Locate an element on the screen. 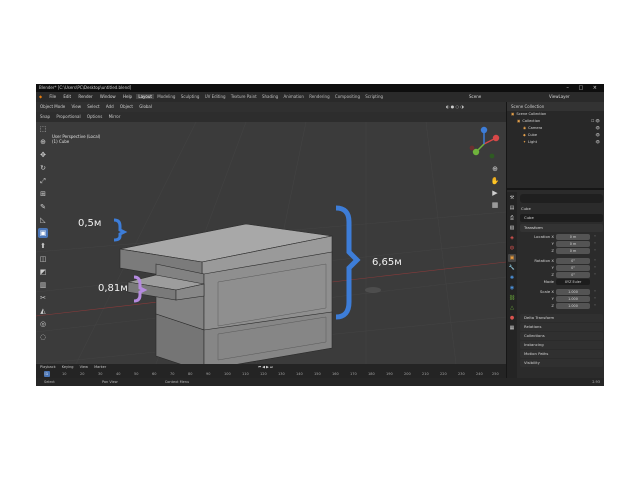 This screenshot has height=480, width=640. tab-uv-editing: UV Editing is located at coordinates (215, 96).